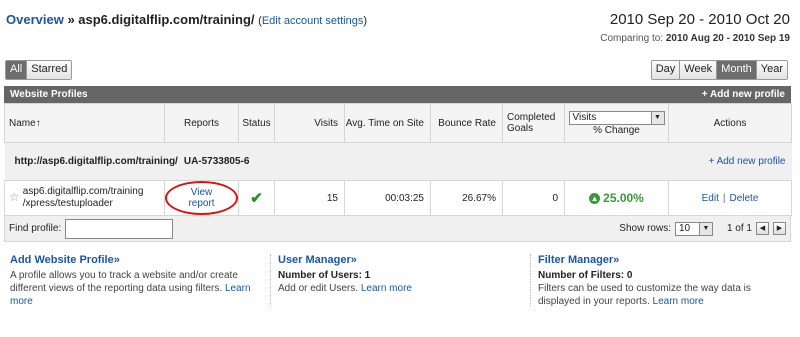 The height and width of the screenshot is (337, 800). Describe the element at coordinates (35, 19) in the screenshot. I see `overview-link: Overview` at that location.